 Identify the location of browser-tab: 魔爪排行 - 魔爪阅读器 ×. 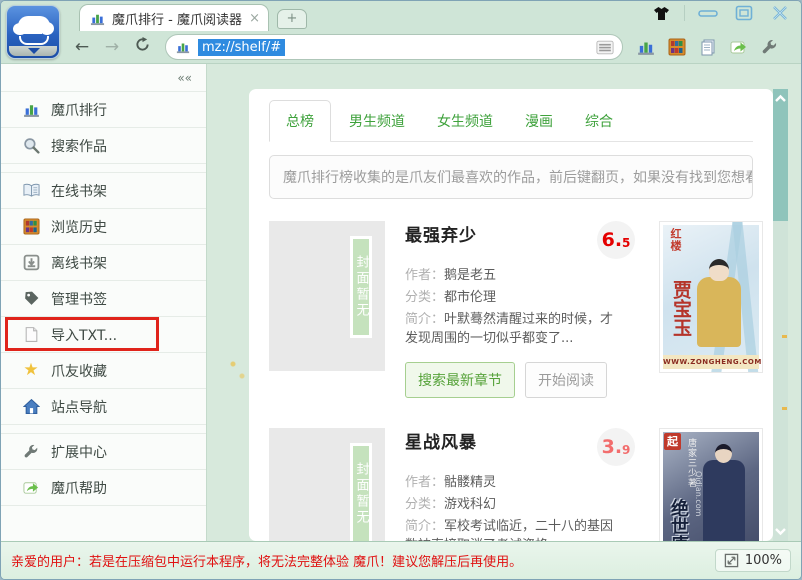
(174, 17).